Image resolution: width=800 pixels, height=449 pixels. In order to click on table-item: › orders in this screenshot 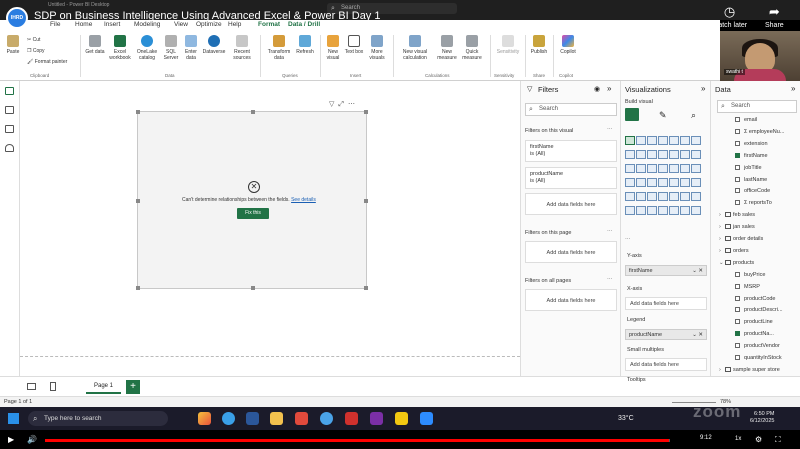, I will do `click(734, 250)`.